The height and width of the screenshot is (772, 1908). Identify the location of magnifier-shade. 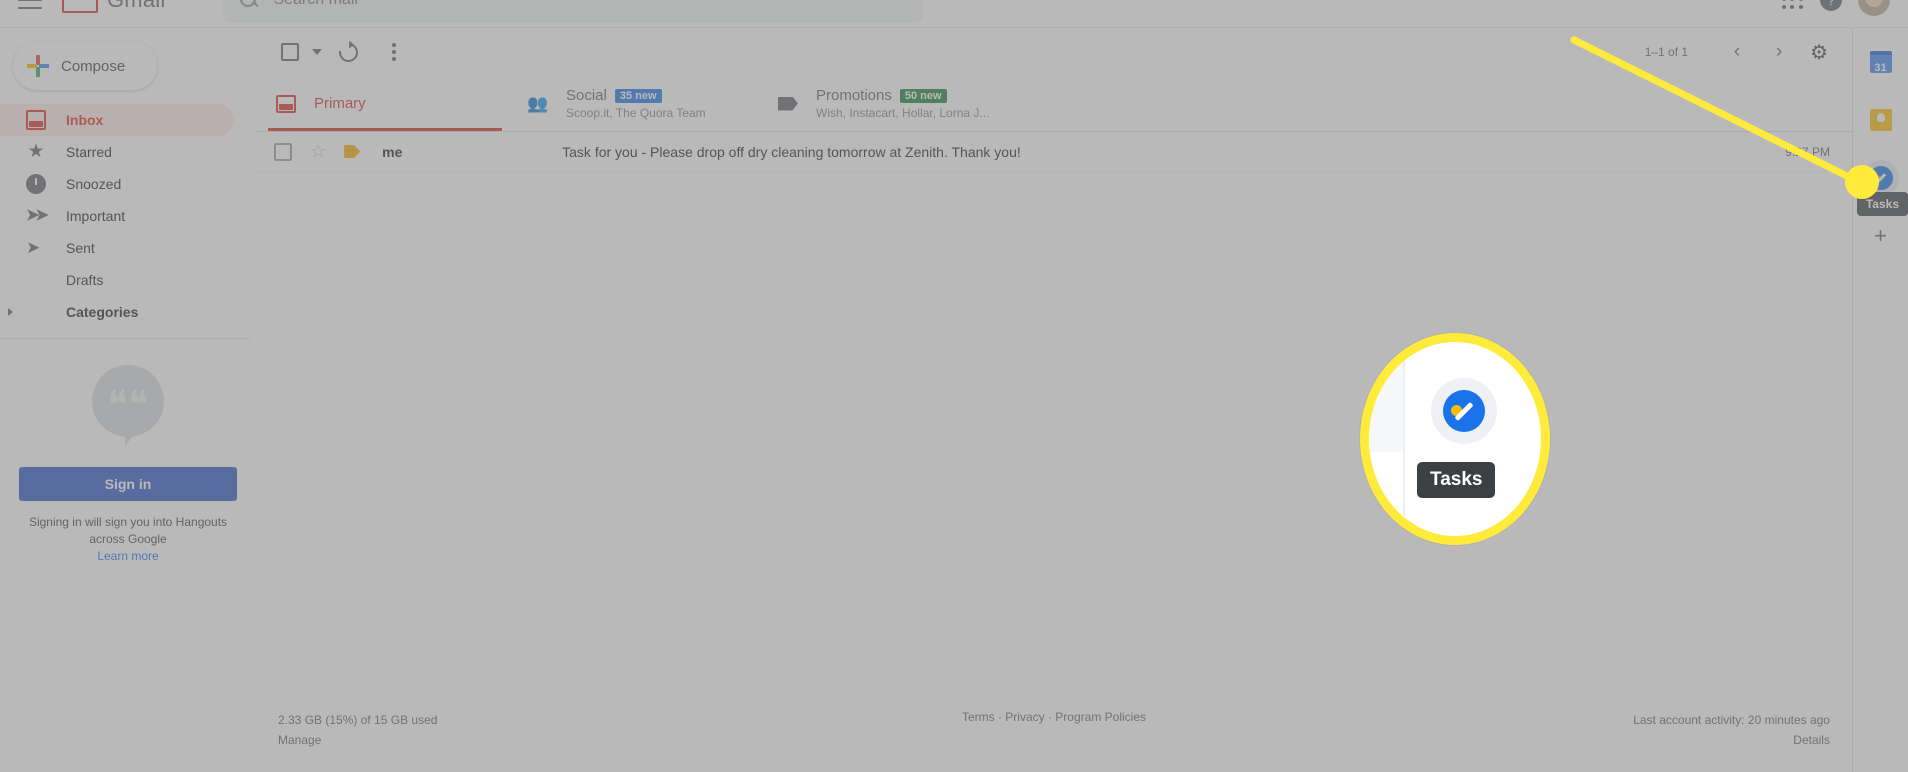
(1386, 397).